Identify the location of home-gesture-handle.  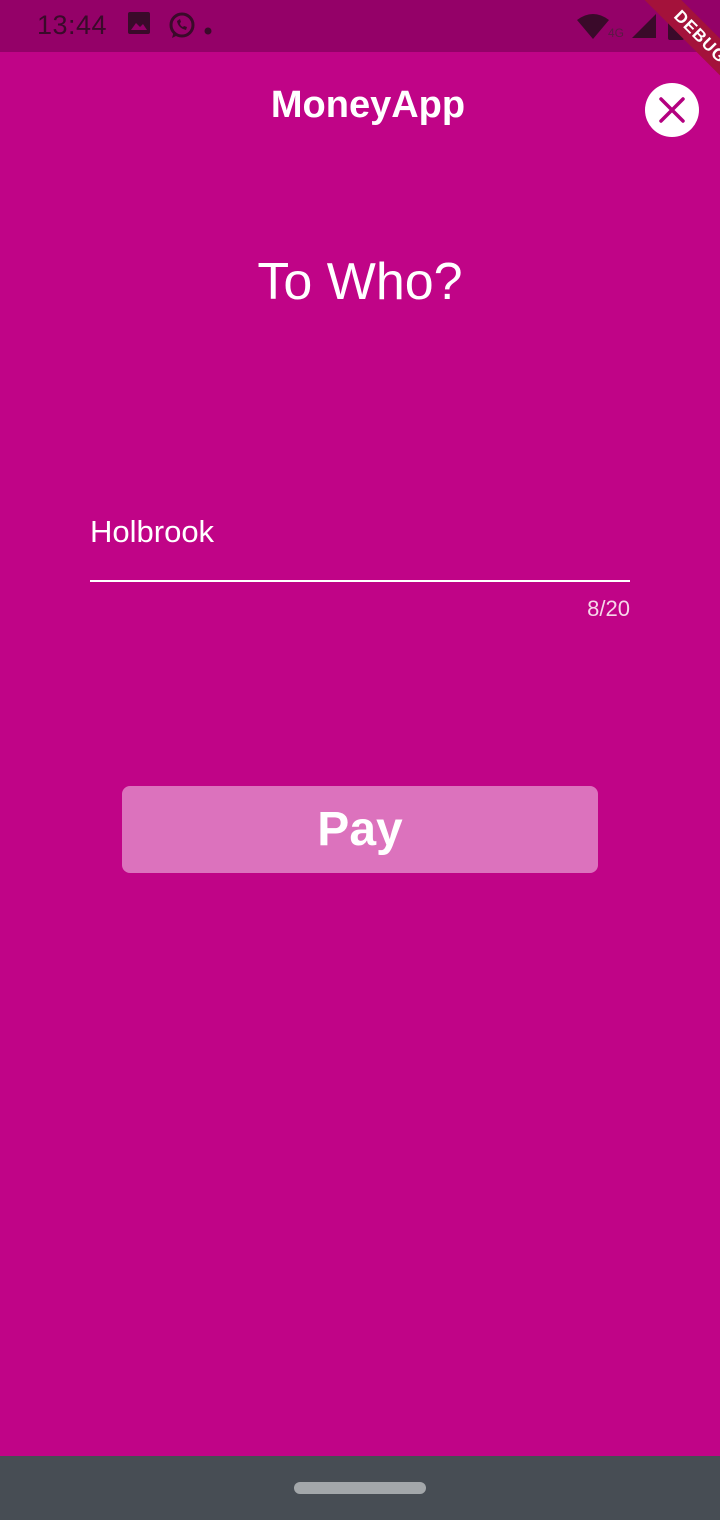
(360, 1488).